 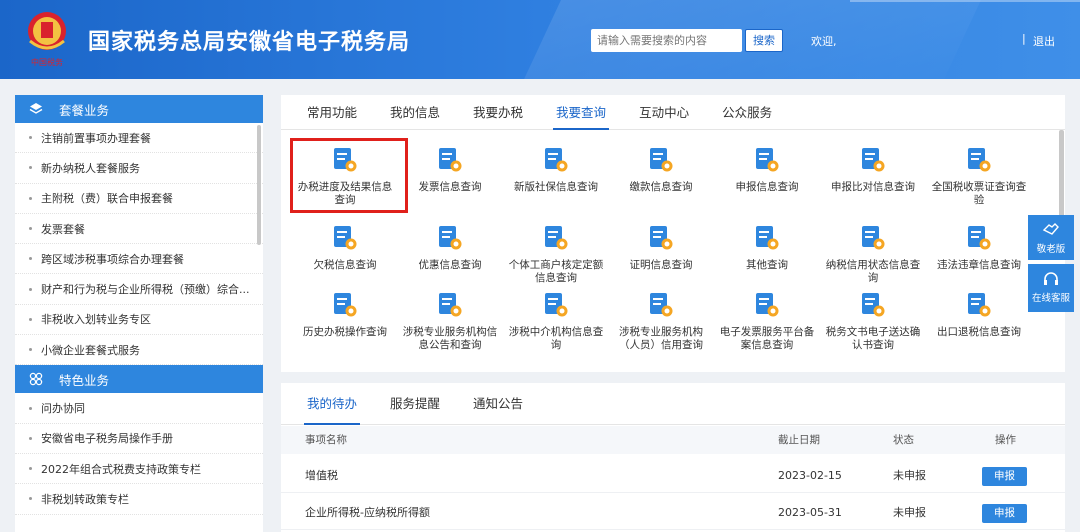 I want to click on tab-interaction: 互动中心, so click(x=664, y=112).